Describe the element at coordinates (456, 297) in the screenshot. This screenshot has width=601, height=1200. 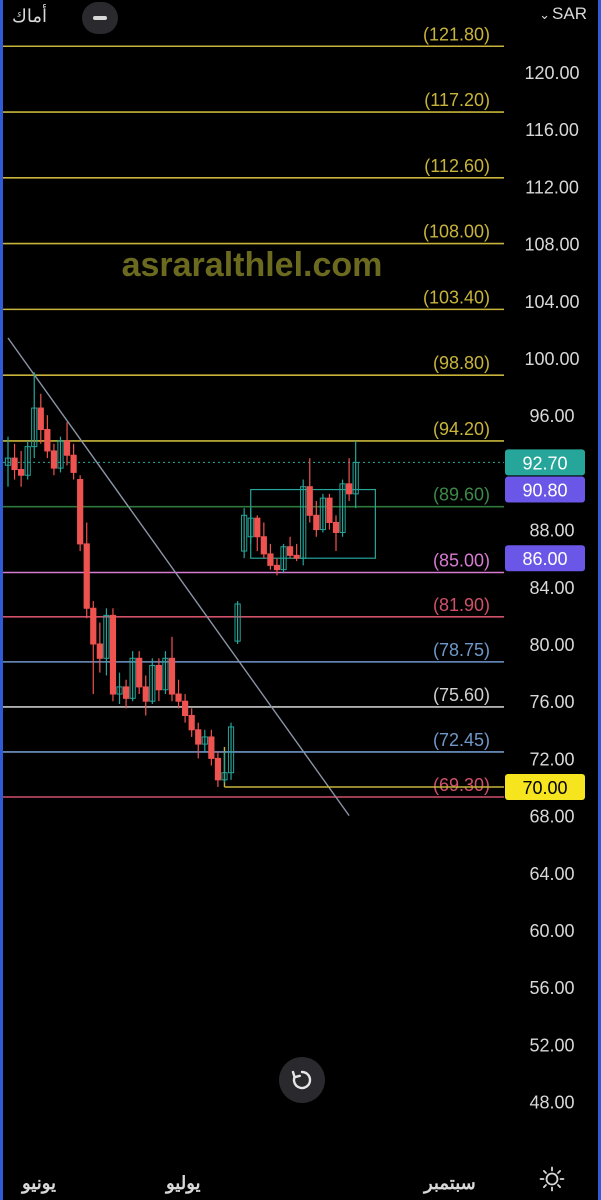
I see `level-label: (103.40)` at that location.